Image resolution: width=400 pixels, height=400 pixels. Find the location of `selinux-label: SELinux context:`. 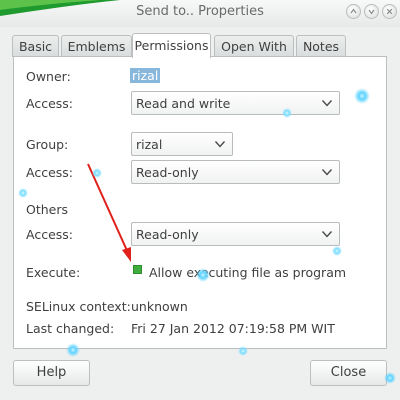

selinux-label: SELinux context: is located at coordinates (78, 306).